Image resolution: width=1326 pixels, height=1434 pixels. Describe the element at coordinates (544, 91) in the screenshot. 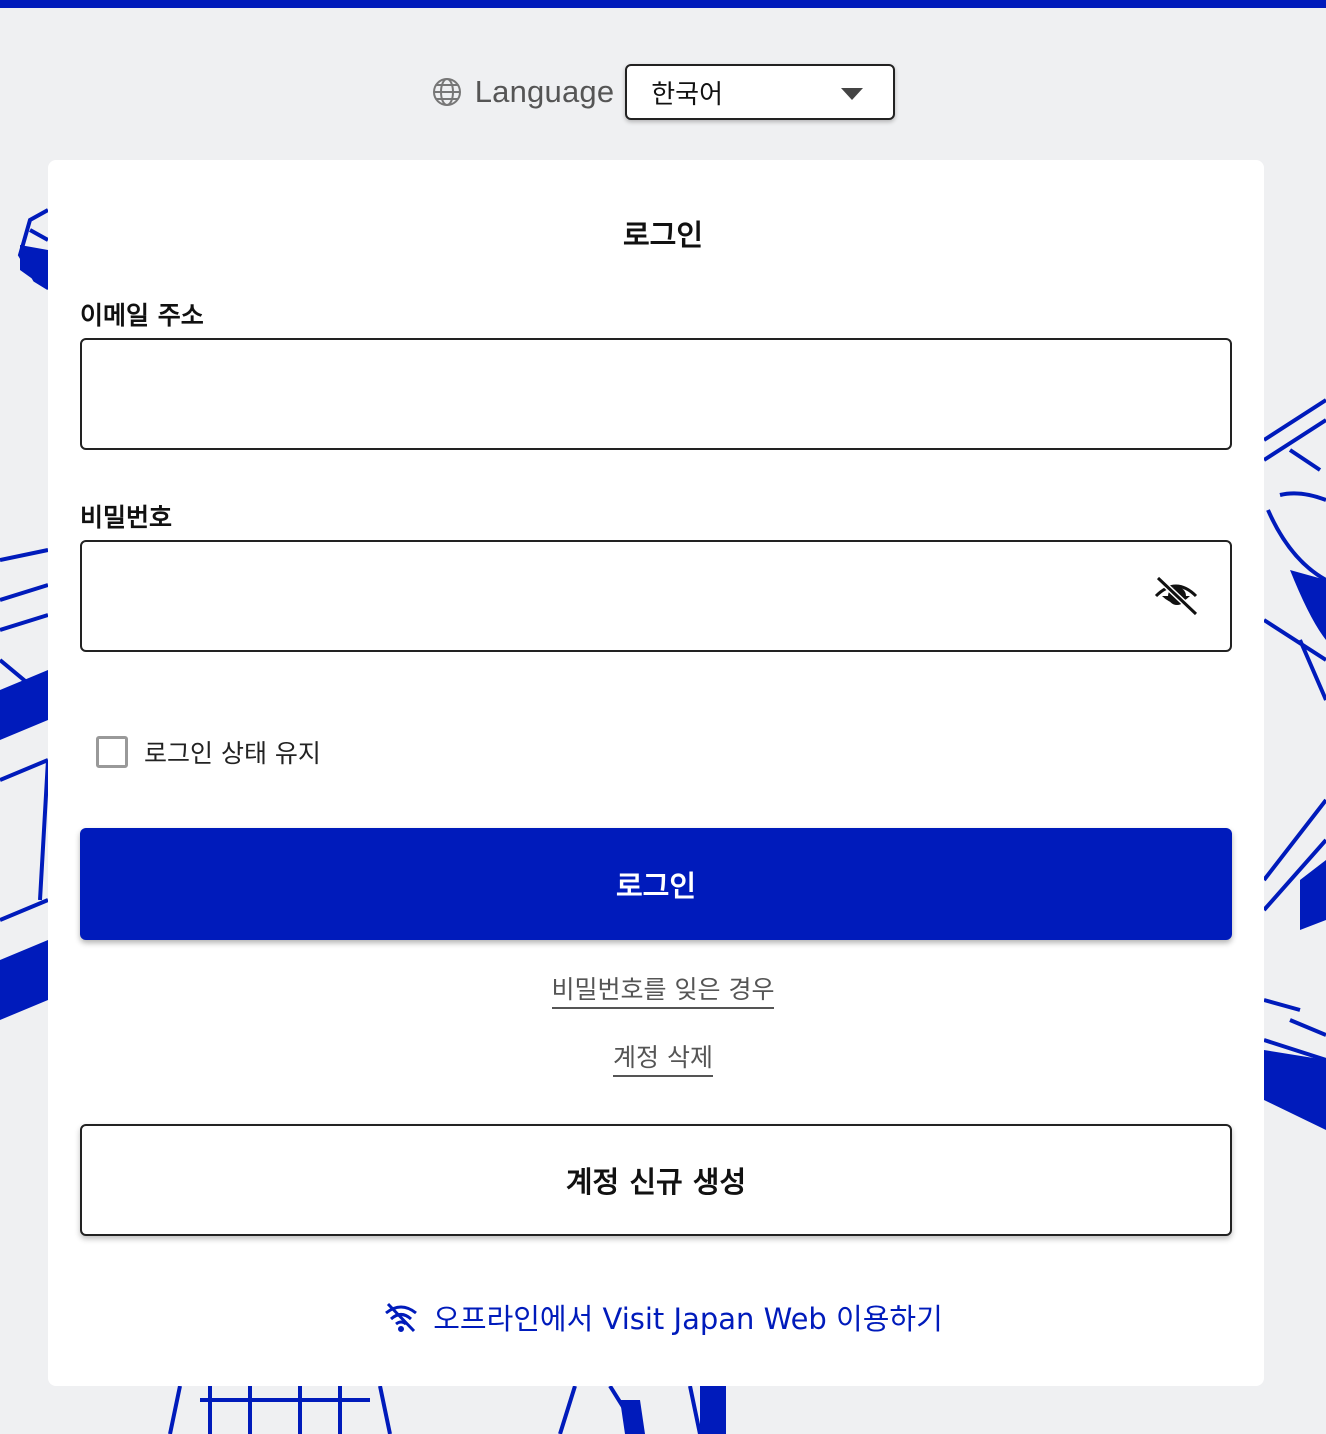

I see `language-label: Language` at that location.